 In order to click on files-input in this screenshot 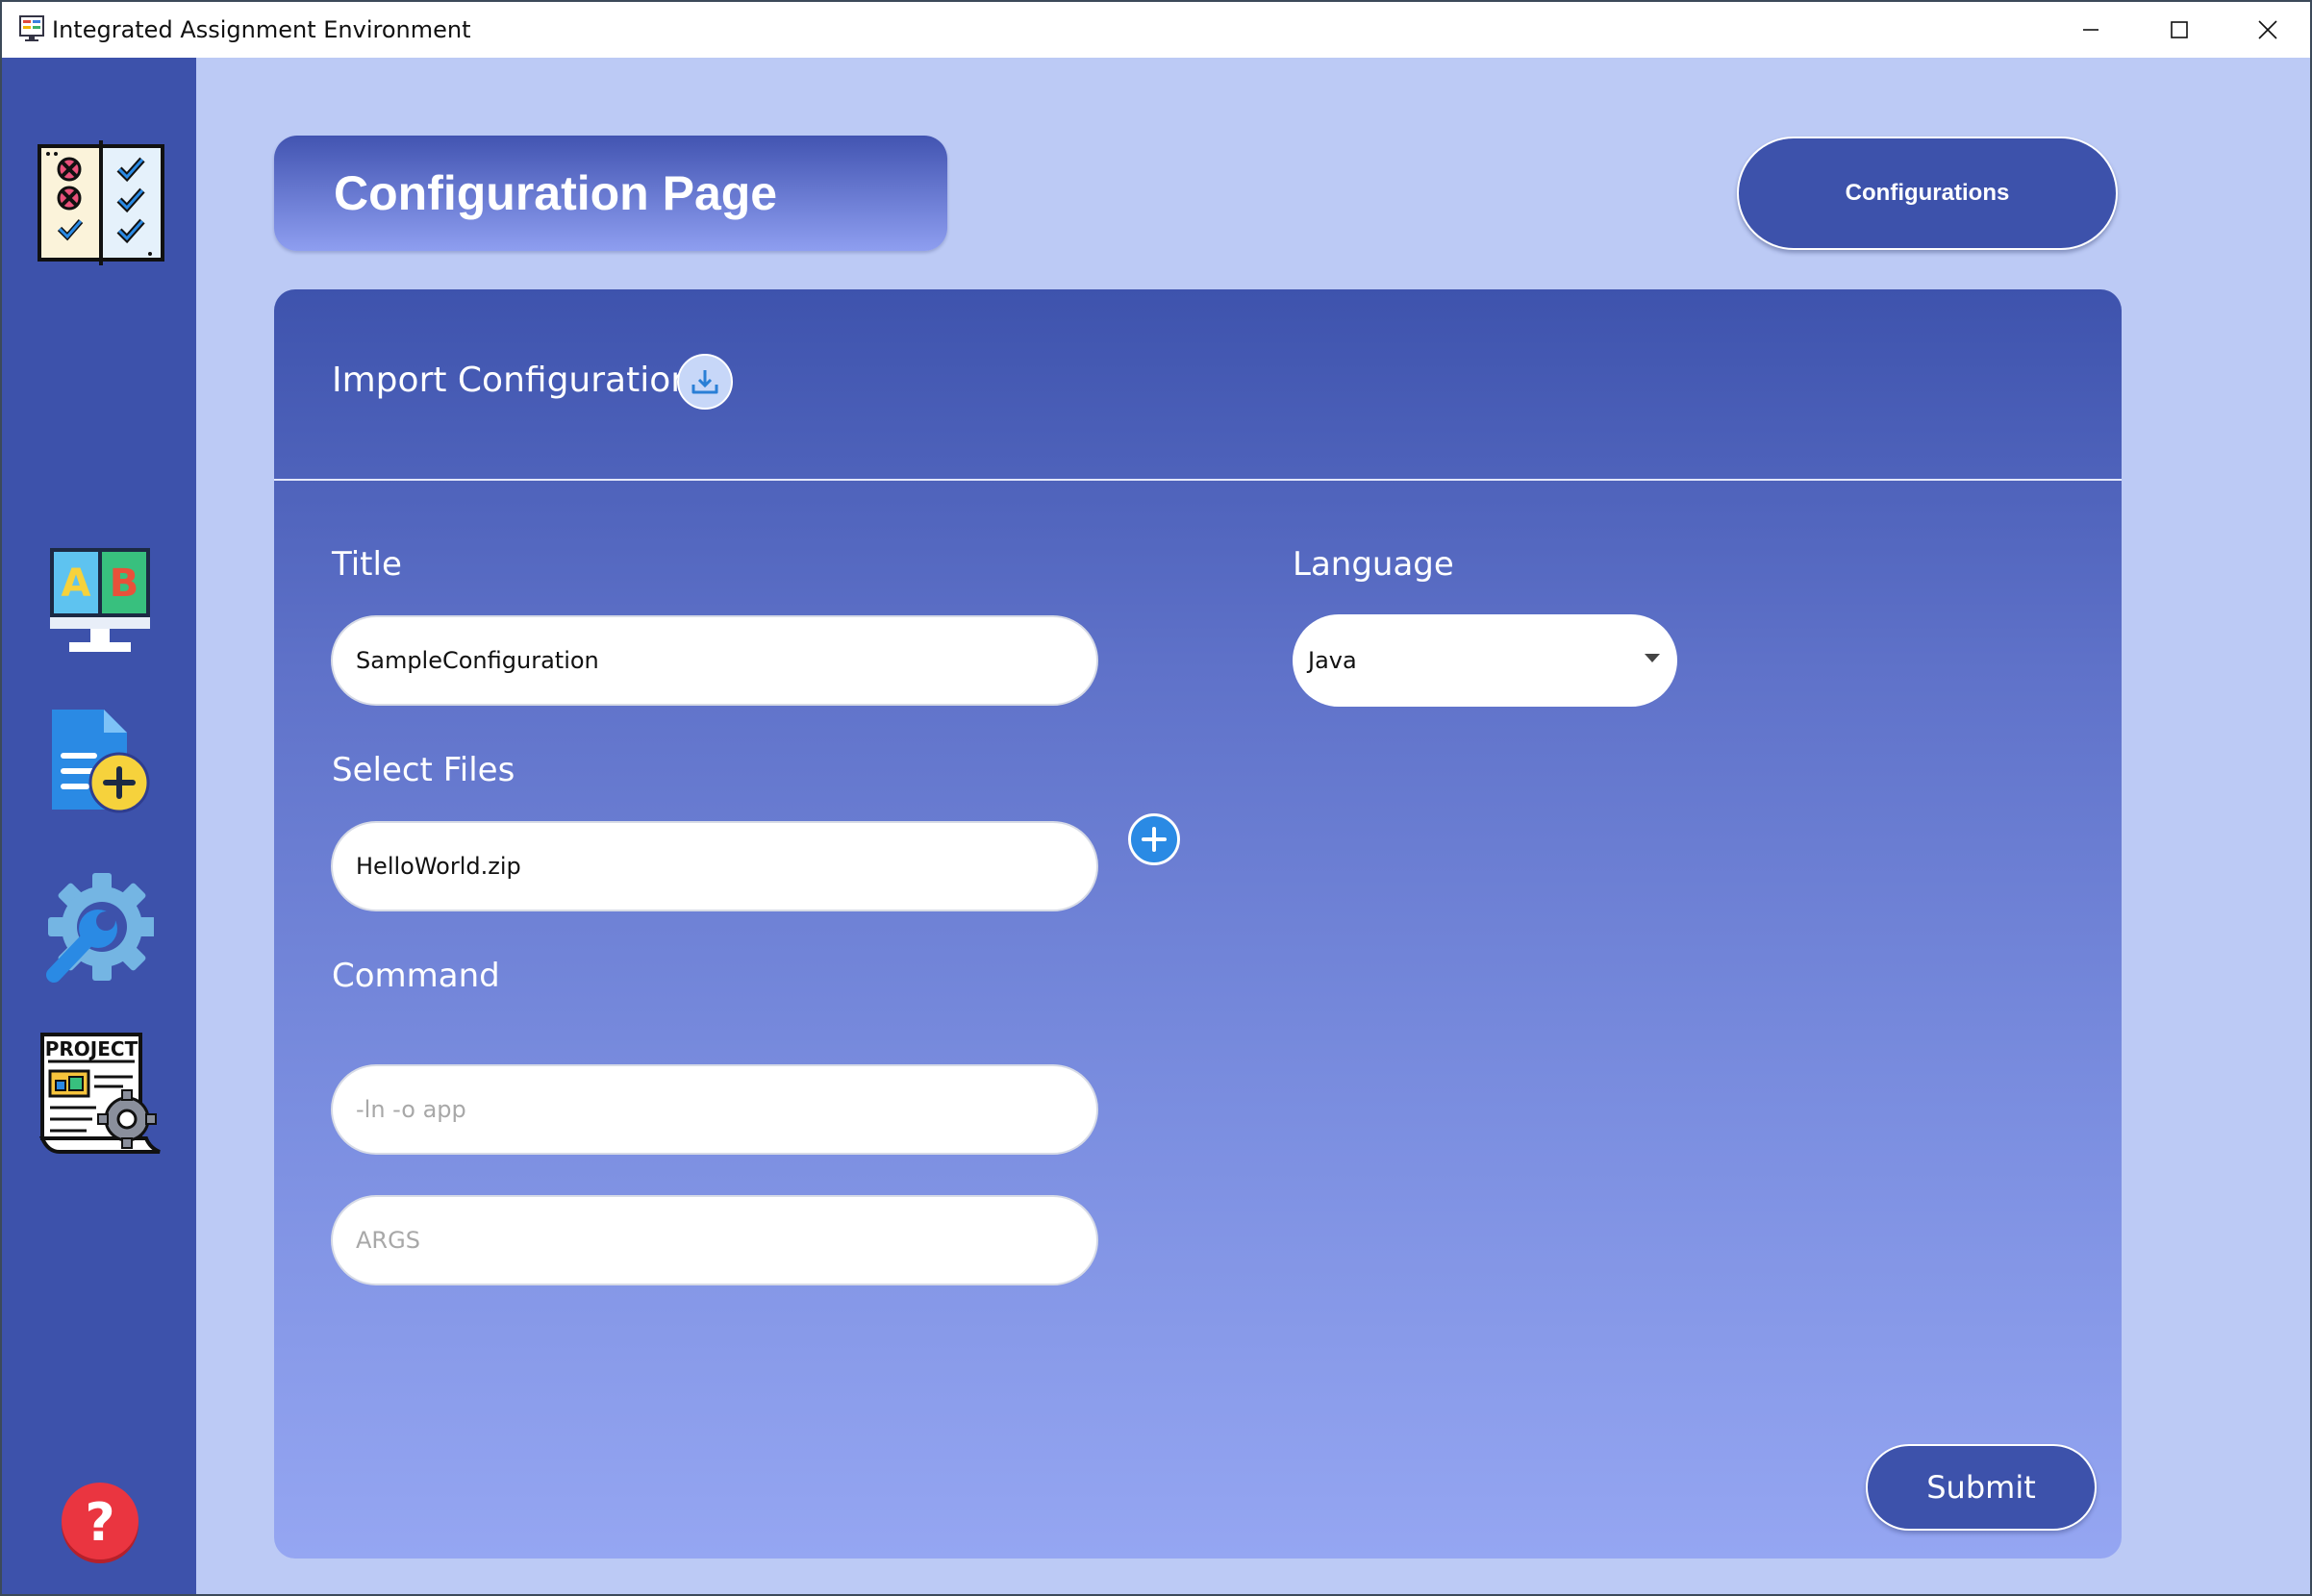, I will do `click(715, 866)`.